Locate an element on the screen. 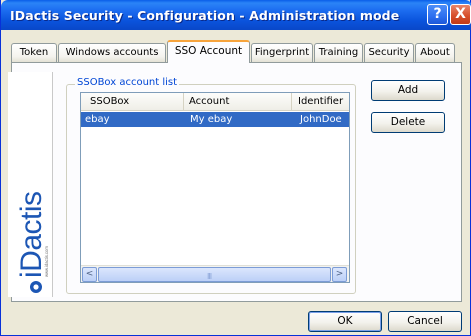 The image size is (471, 336). tab-about: About is located at coordinates (435, 52).